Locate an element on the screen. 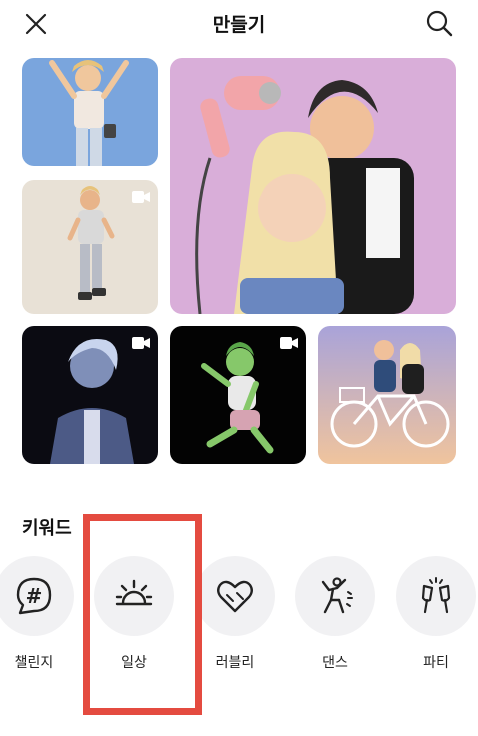 Image resolution: width=478 pixels, height=736 pixels. heart-icon is located at coordinates (235, 596).